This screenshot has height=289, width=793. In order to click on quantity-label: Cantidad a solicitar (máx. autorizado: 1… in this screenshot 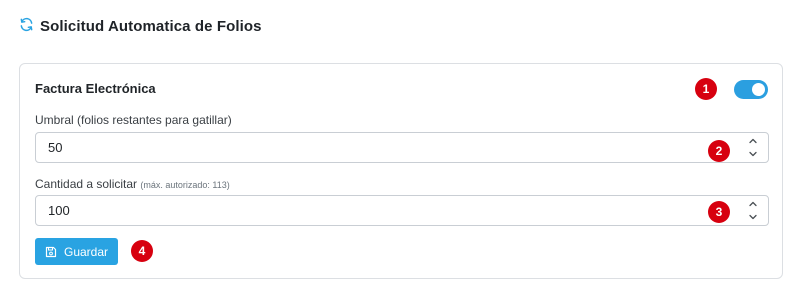, I will do `click(132, 184)`.